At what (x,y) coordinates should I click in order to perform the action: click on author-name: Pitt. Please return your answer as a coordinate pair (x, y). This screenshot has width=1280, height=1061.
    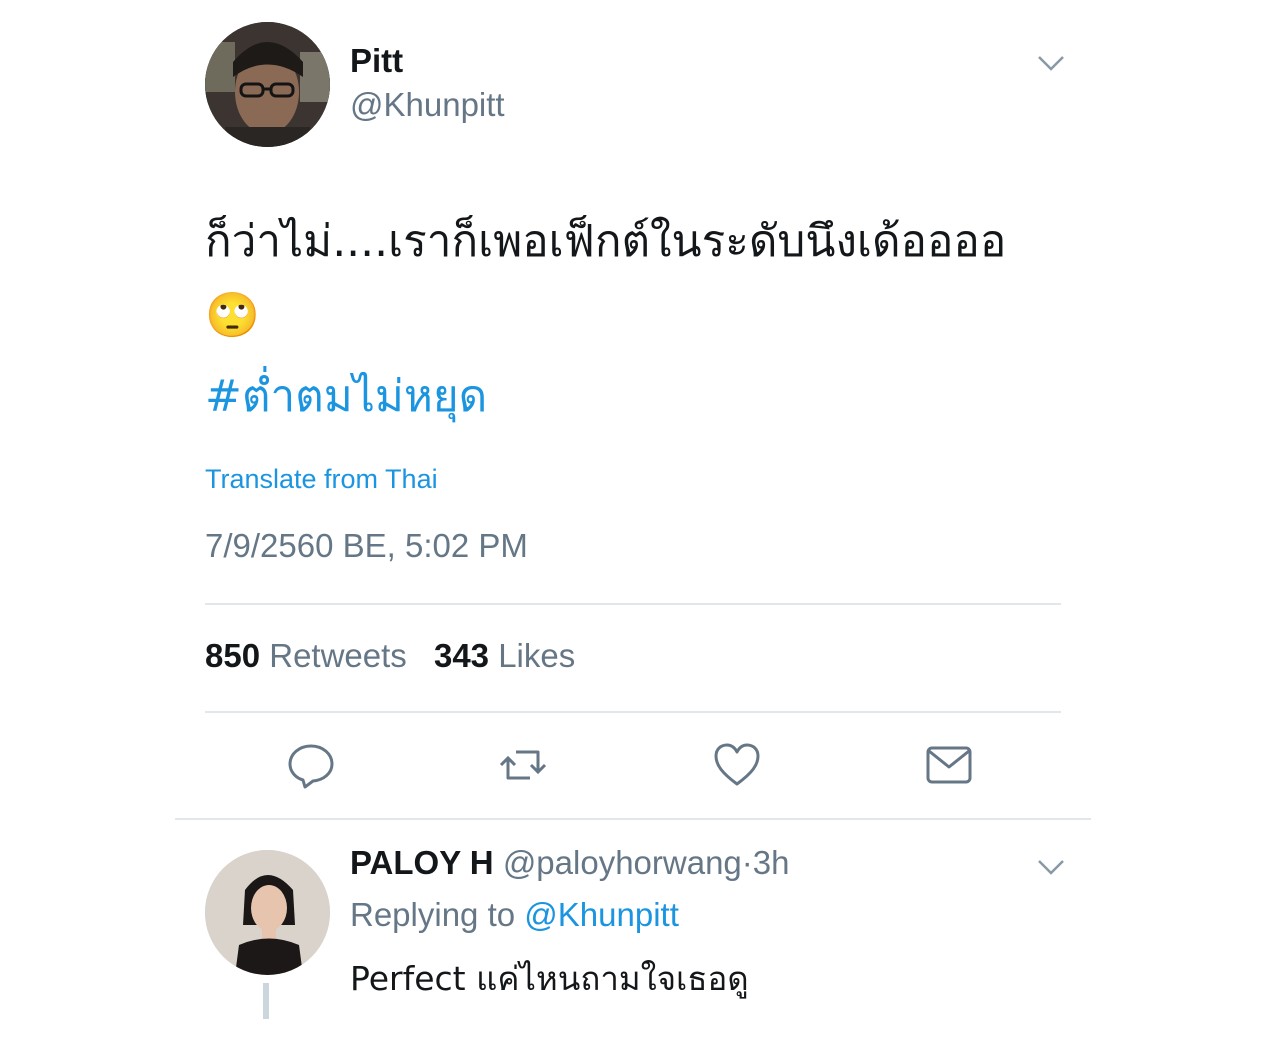
    Looking at the image, I should click on (376, 61).